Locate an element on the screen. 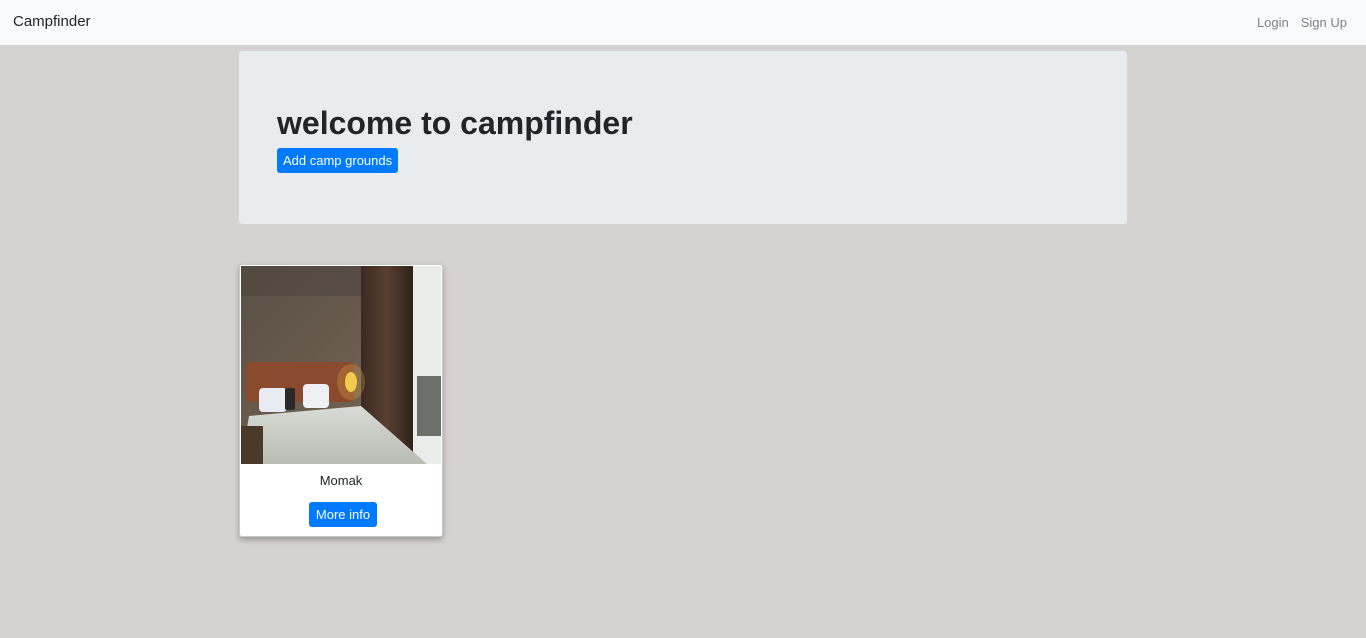  page-title: welcome to campfinder is located at coordinates (455, 123).